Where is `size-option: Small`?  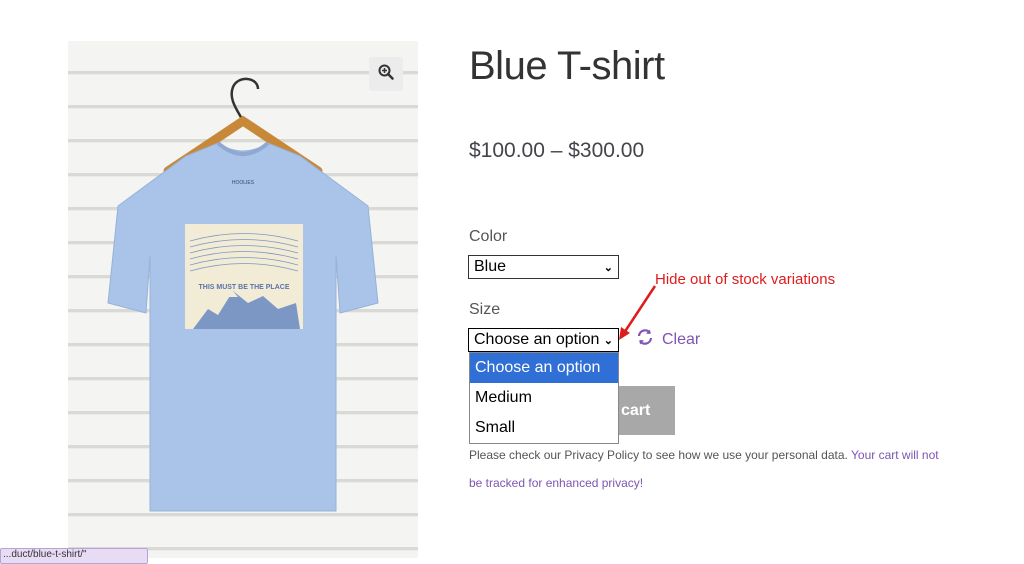
size-option: Small is located at coordinates (544, 428).